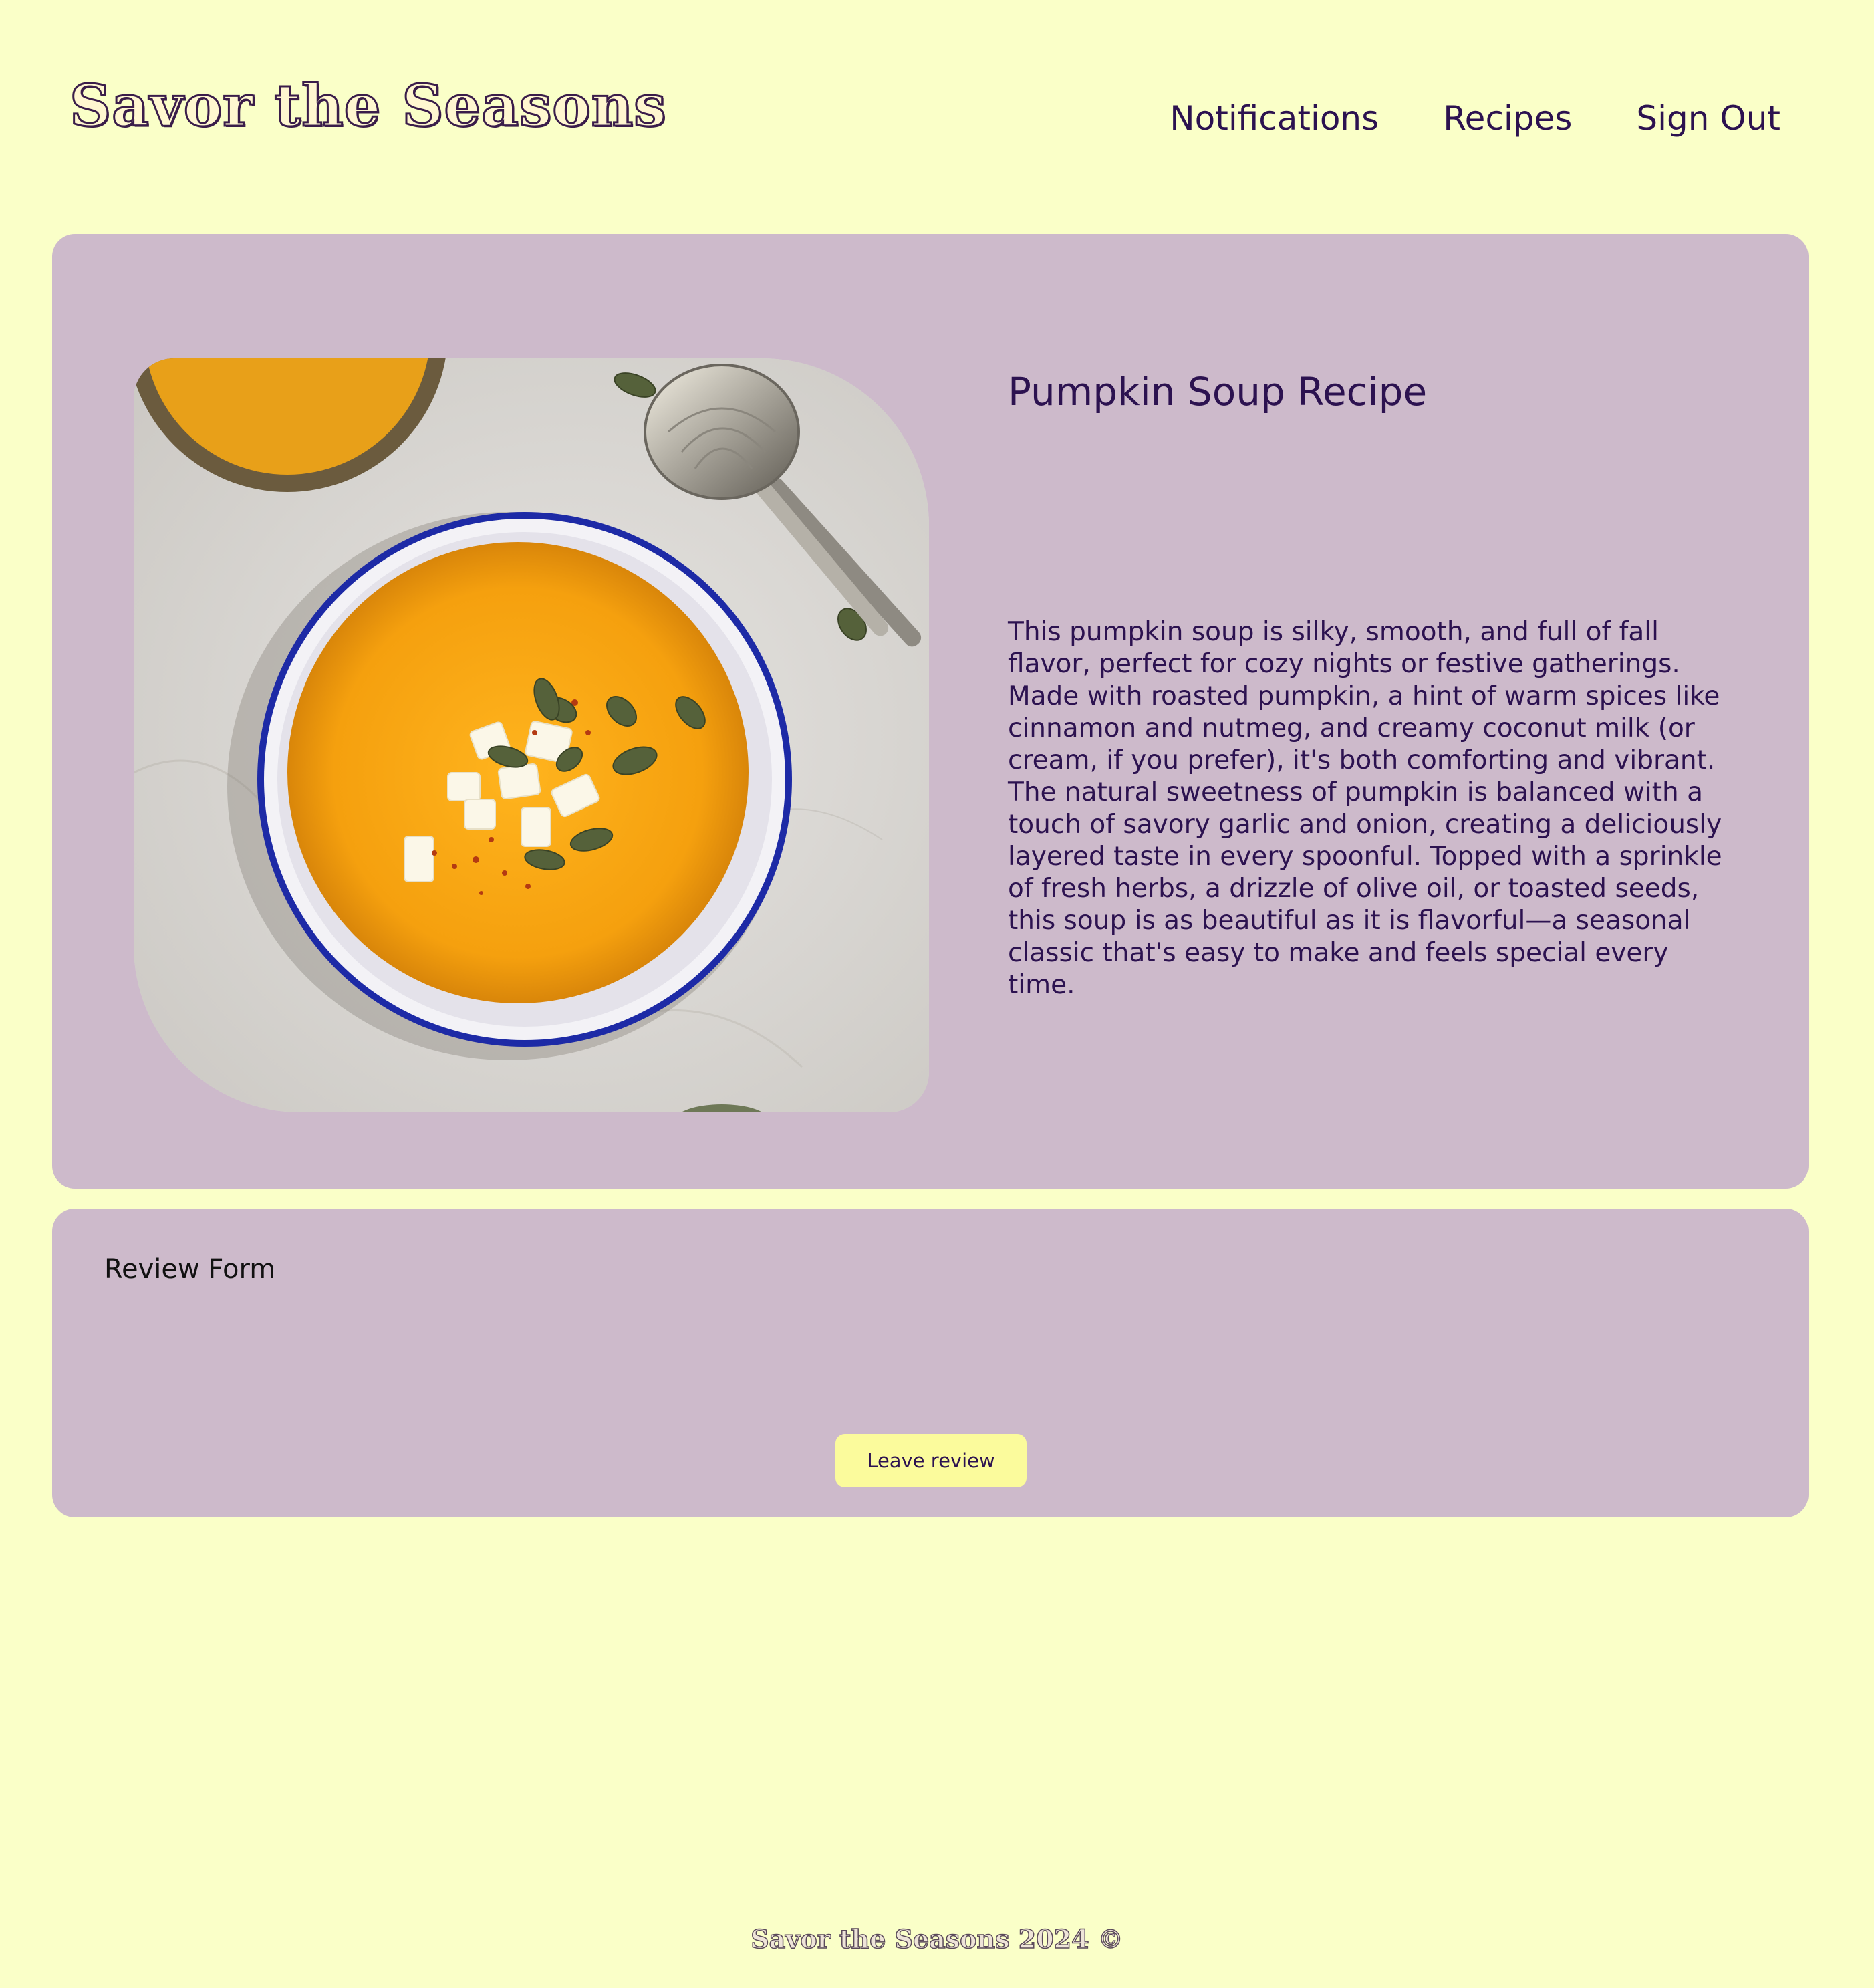  Describe the element at coordinates (1708, 118) in the screenshot. I see `nav-sign-out: Sign Out` at that location.